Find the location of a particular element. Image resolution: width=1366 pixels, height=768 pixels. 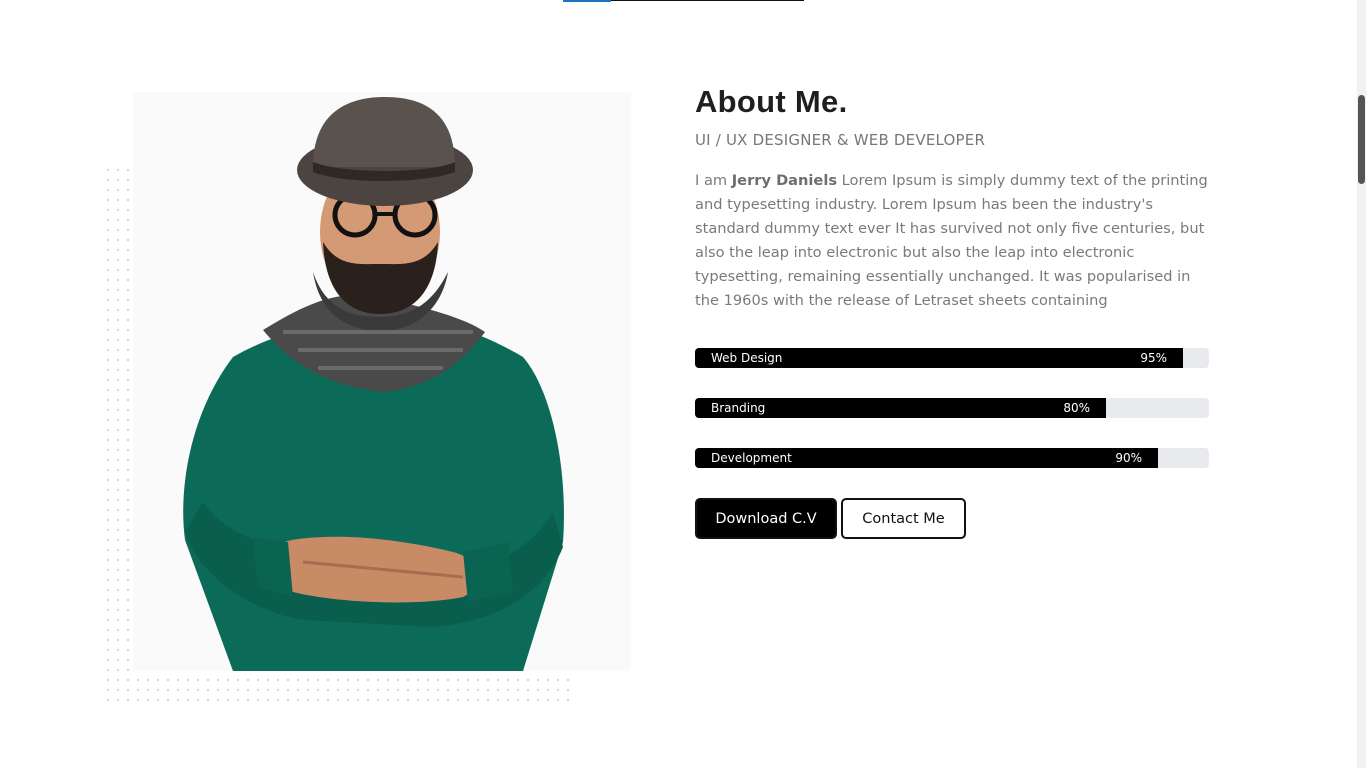

page-scrollbar is located at coordinates (1361, 384).